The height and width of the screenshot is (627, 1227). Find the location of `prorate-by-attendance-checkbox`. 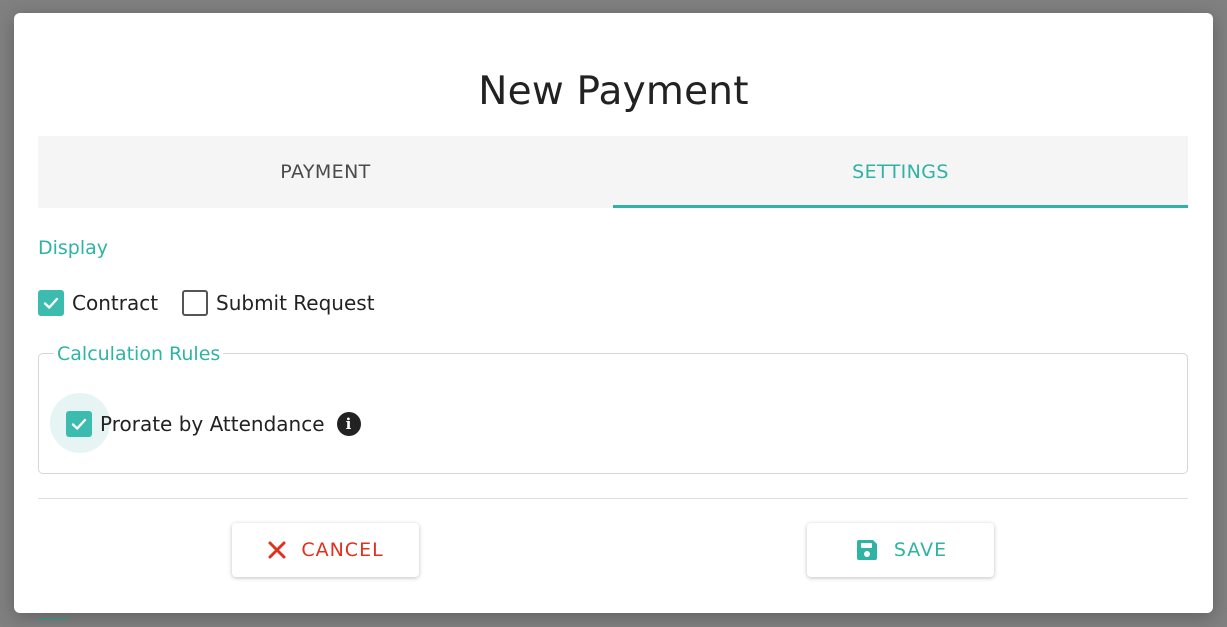

prorate-by-attendance-checkbox is located at coordinates (79, 424).